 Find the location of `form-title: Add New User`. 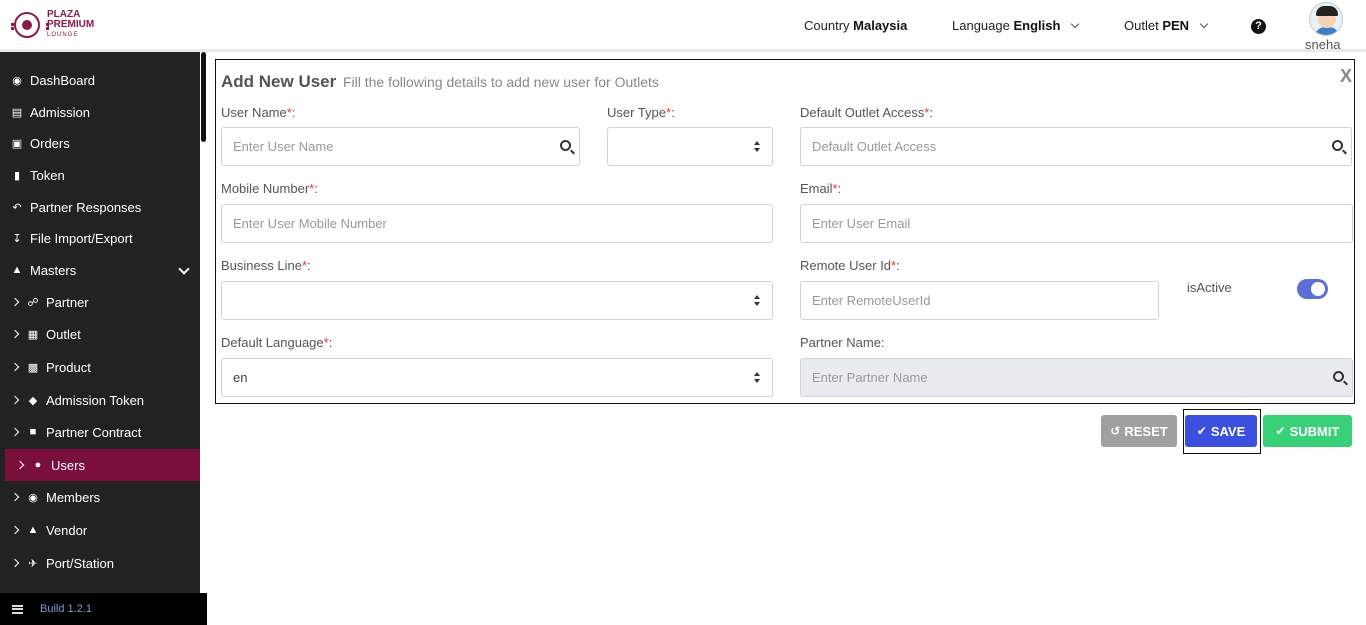

form-title: Add New User is located at coordinates (279, 81).